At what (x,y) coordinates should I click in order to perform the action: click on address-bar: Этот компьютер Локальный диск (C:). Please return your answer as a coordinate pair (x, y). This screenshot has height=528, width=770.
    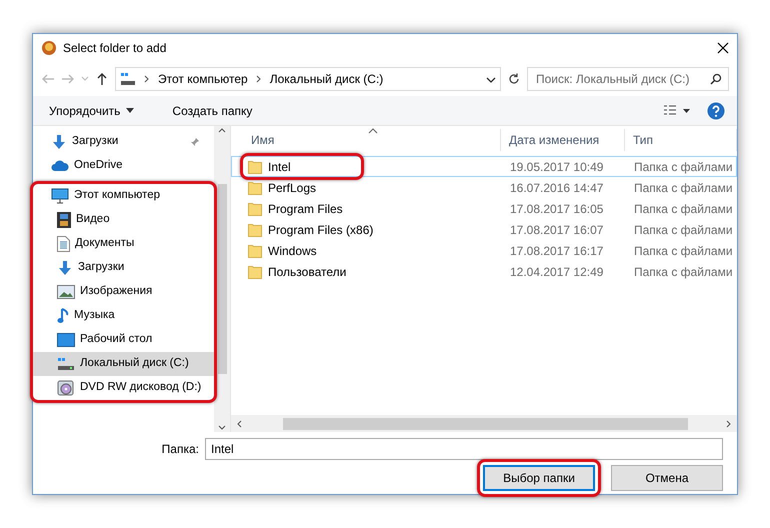
    Looking at the image, I should click on (308, 79).